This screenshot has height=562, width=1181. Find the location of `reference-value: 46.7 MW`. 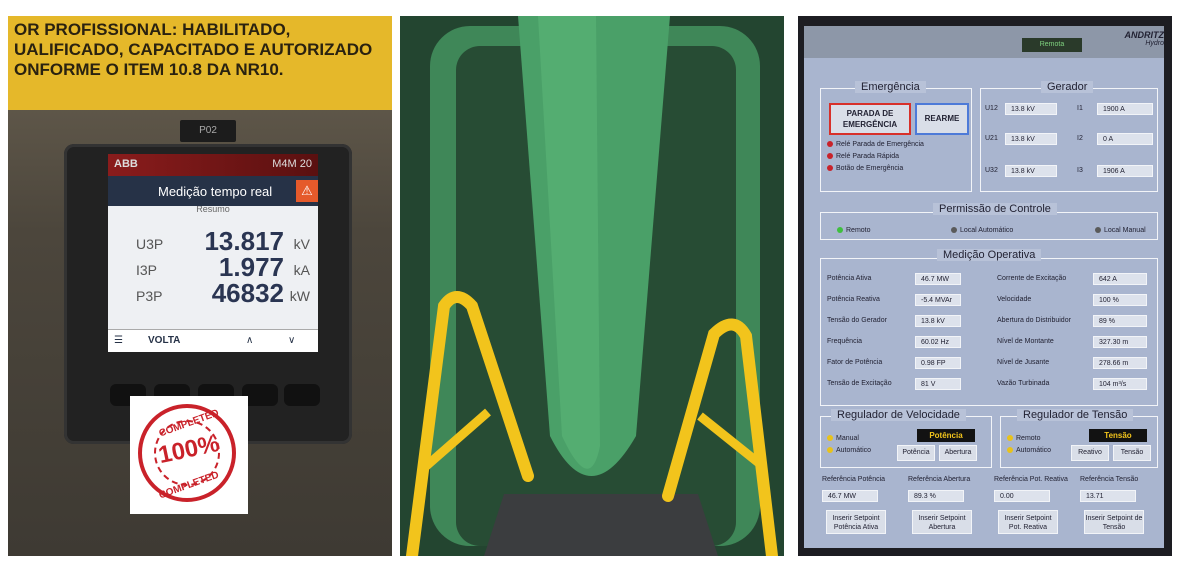

reference-value: 46.7 MW is located at coordinates (850, 496).